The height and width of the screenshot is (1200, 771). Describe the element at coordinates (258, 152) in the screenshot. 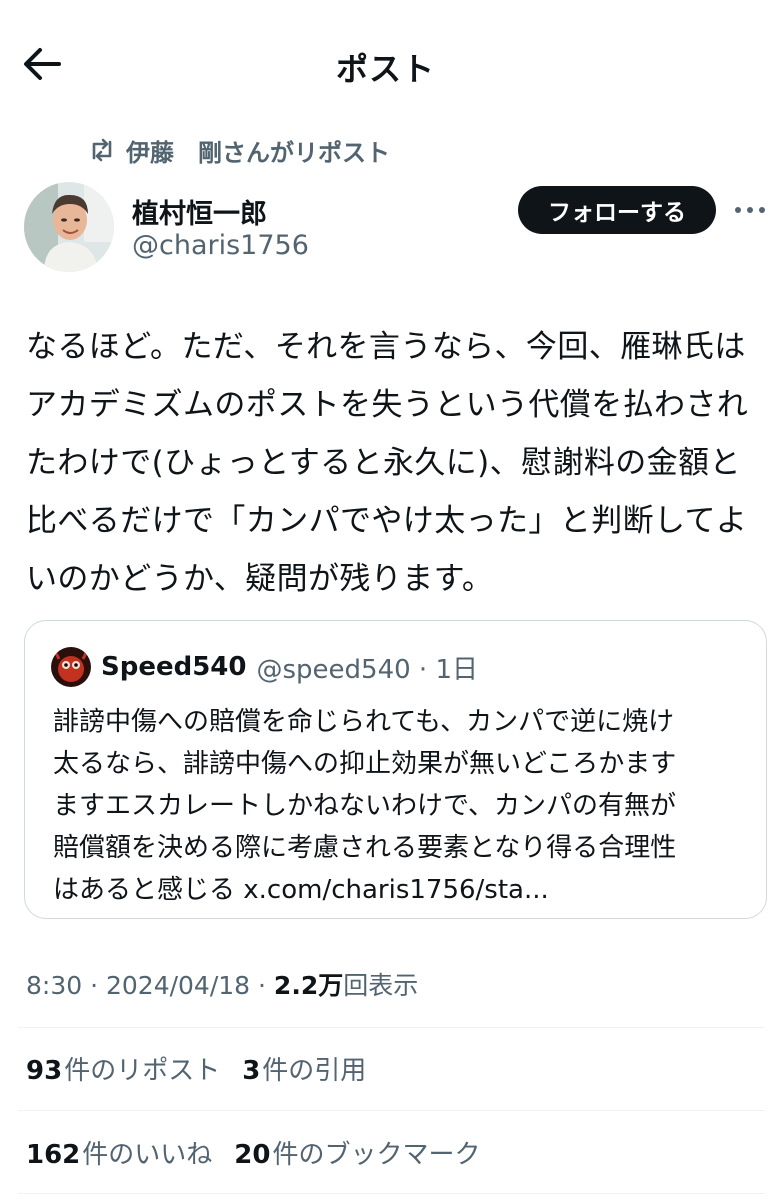

I see `repost-text: 伊藤 剛さんがリポスト` at that location.